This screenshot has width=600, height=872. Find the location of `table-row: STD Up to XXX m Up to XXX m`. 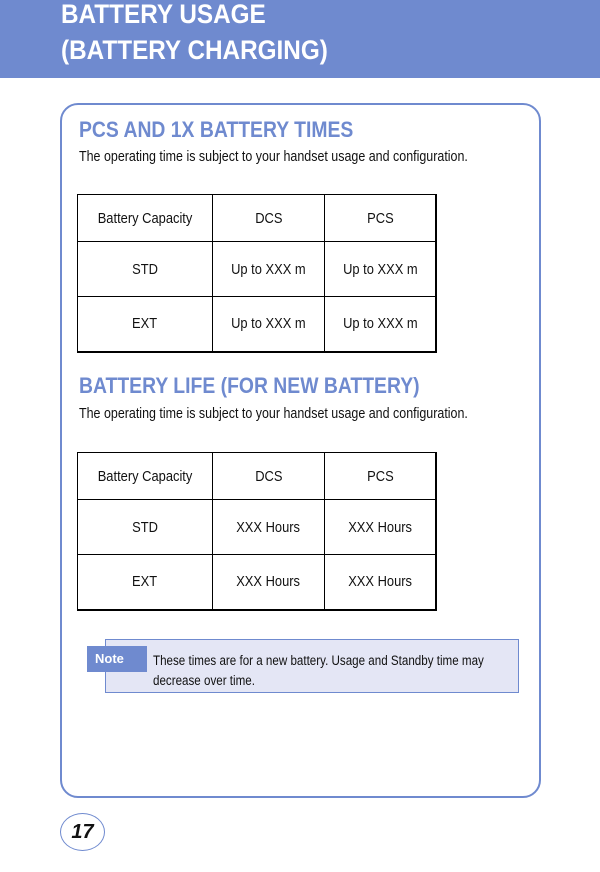

table-row: STD Up to XXX m Up to XXX m is located at coordinates (257, 269).